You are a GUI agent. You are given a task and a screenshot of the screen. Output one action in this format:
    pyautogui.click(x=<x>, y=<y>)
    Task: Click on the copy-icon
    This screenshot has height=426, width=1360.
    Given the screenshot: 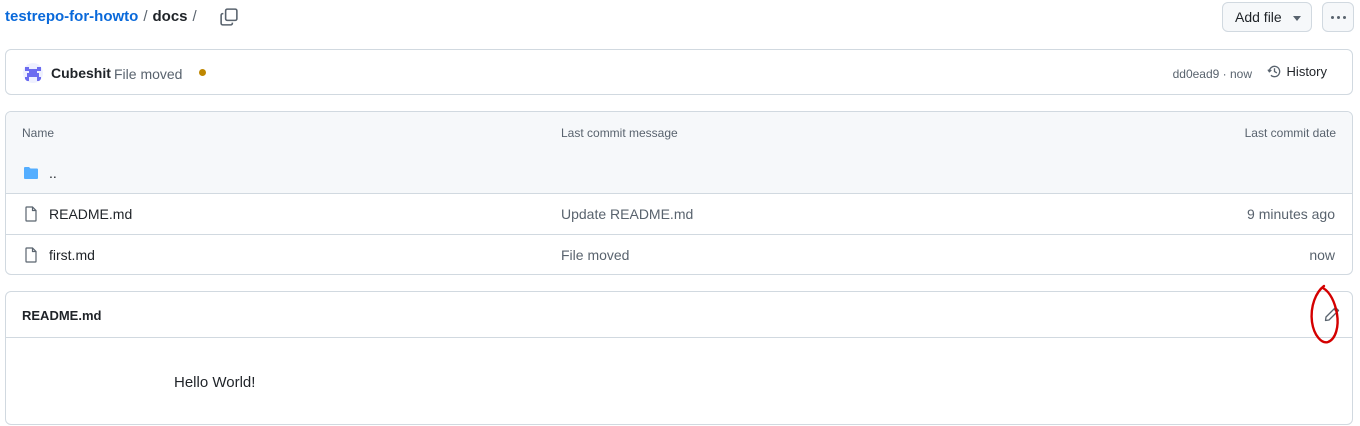 What is the action you would take?
    pyautogui.click(x=229, y=17)
    